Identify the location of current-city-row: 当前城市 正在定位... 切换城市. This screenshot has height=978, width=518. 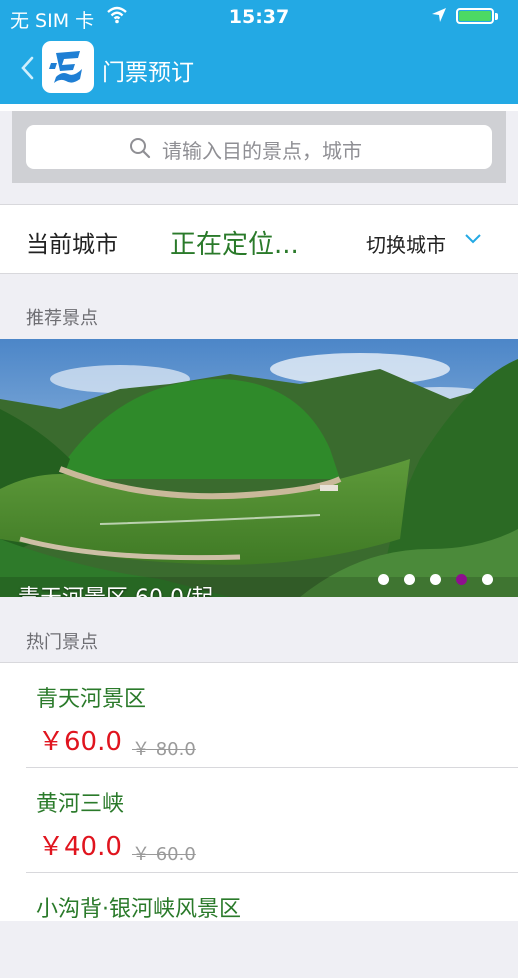
(259, 239).